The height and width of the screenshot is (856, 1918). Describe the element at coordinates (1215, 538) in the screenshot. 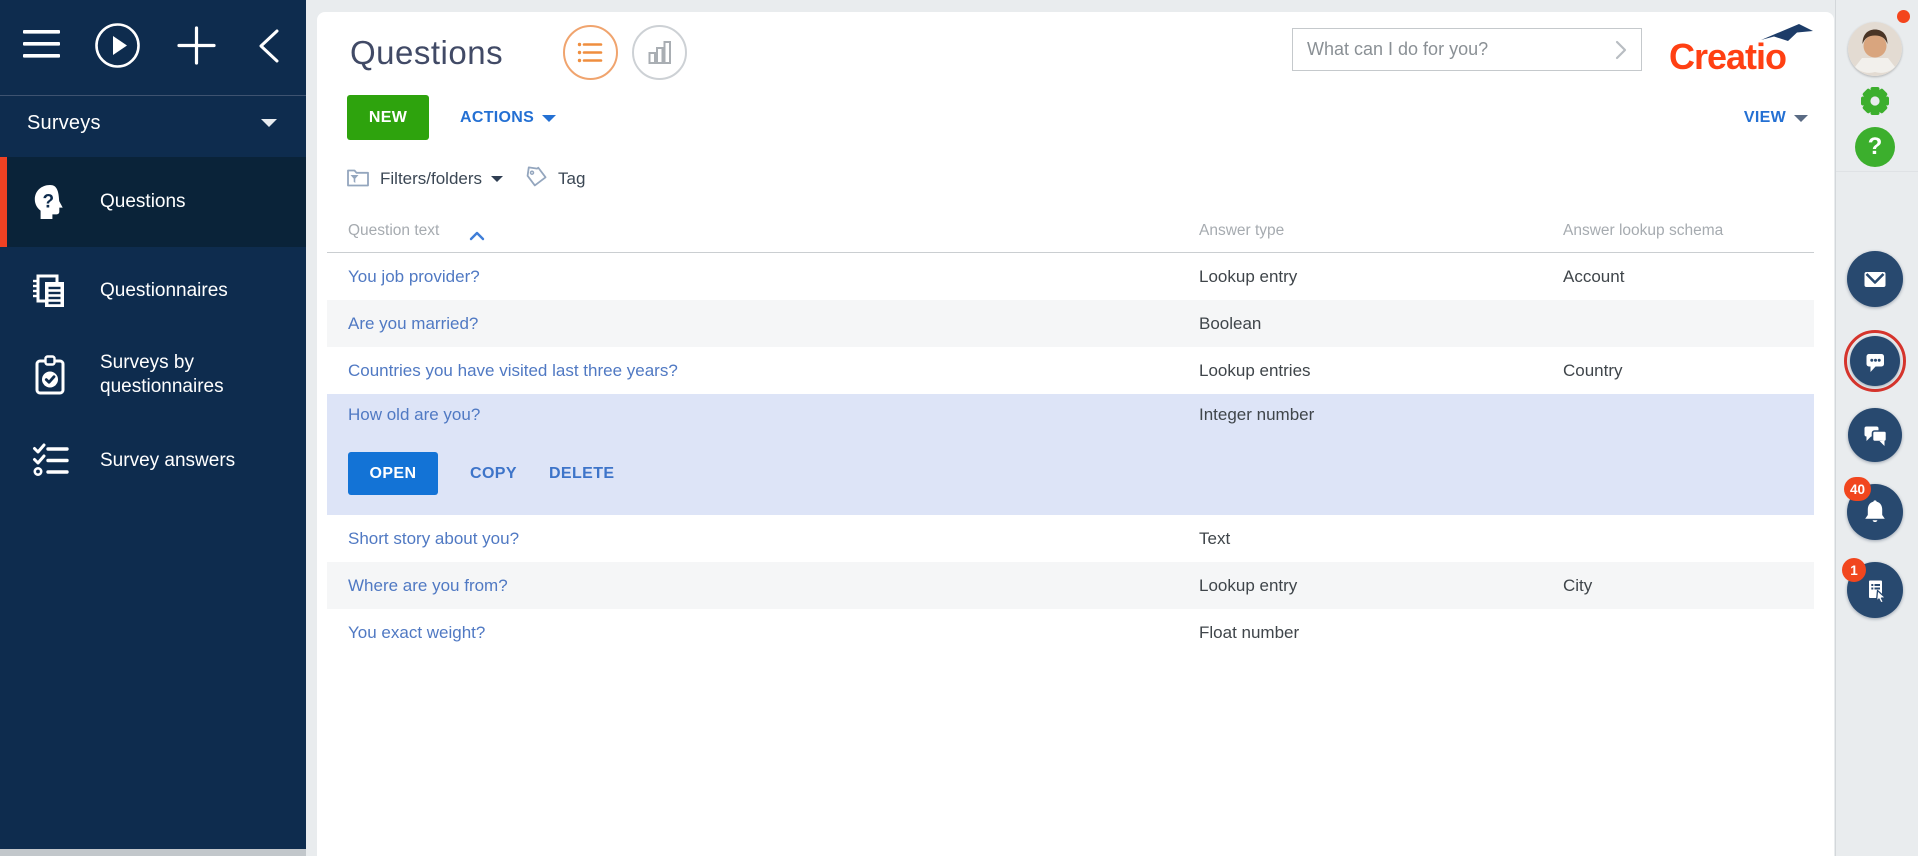

I see `answer-type-cell: Text` at that location.